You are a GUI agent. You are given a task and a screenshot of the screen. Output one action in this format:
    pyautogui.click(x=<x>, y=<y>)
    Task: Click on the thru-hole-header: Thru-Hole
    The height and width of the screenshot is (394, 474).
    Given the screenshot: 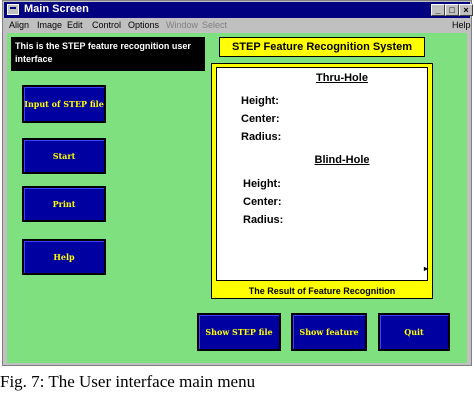 What is the action you would take?
    pyautogui.click(x=342, y=78)
    